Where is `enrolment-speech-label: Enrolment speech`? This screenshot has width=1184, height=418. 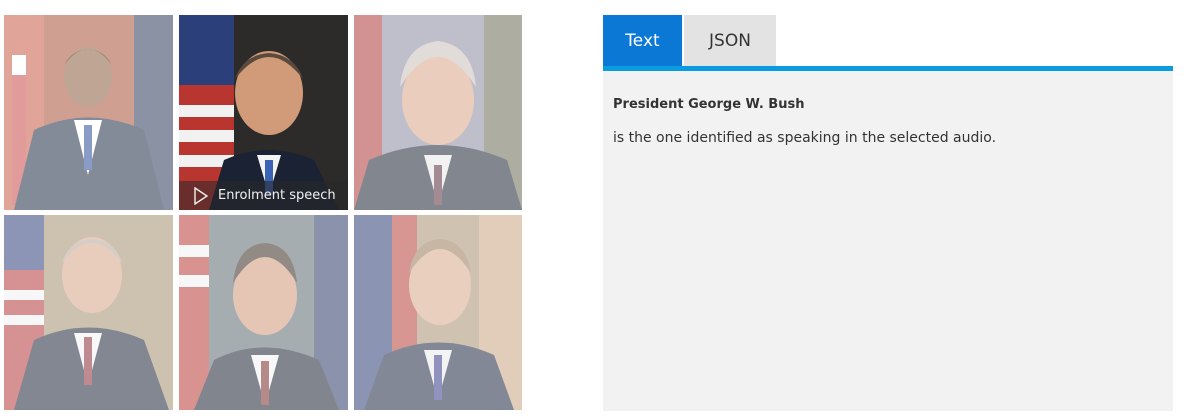
enrolment-speech-label: Enrolment speech is located at coordinates (277, 195).